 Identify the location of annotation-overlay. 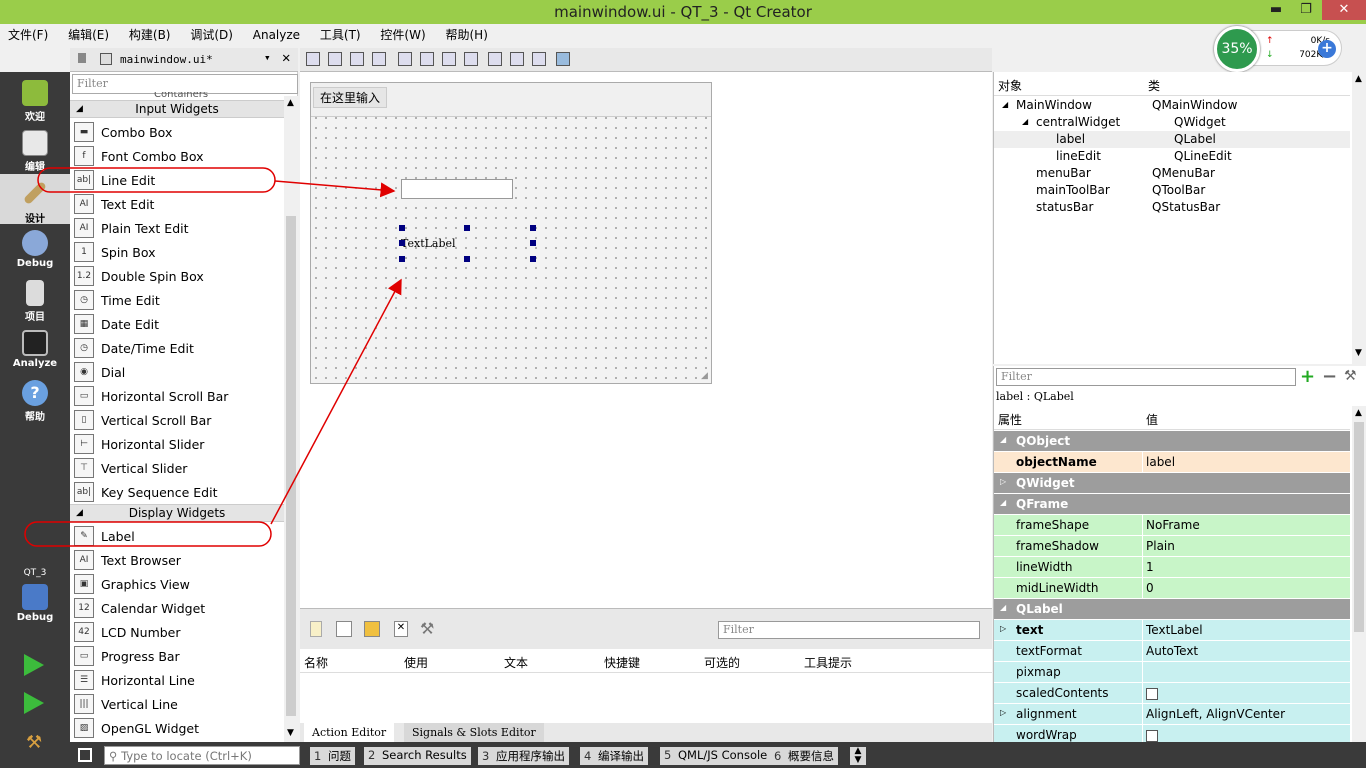
(213, 357).